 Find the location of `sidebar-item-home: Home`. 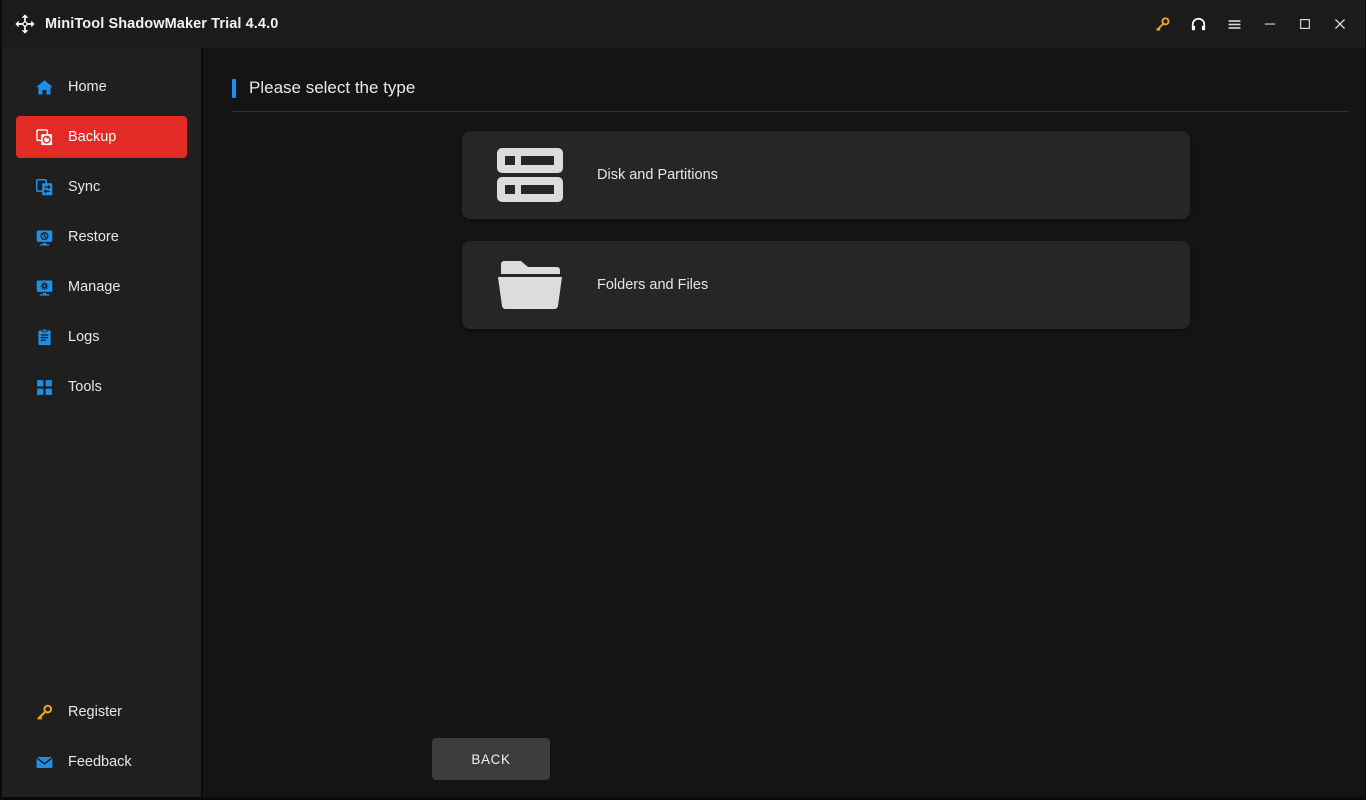

sidebar-item-home: Home is located at coordinates (101, 87).